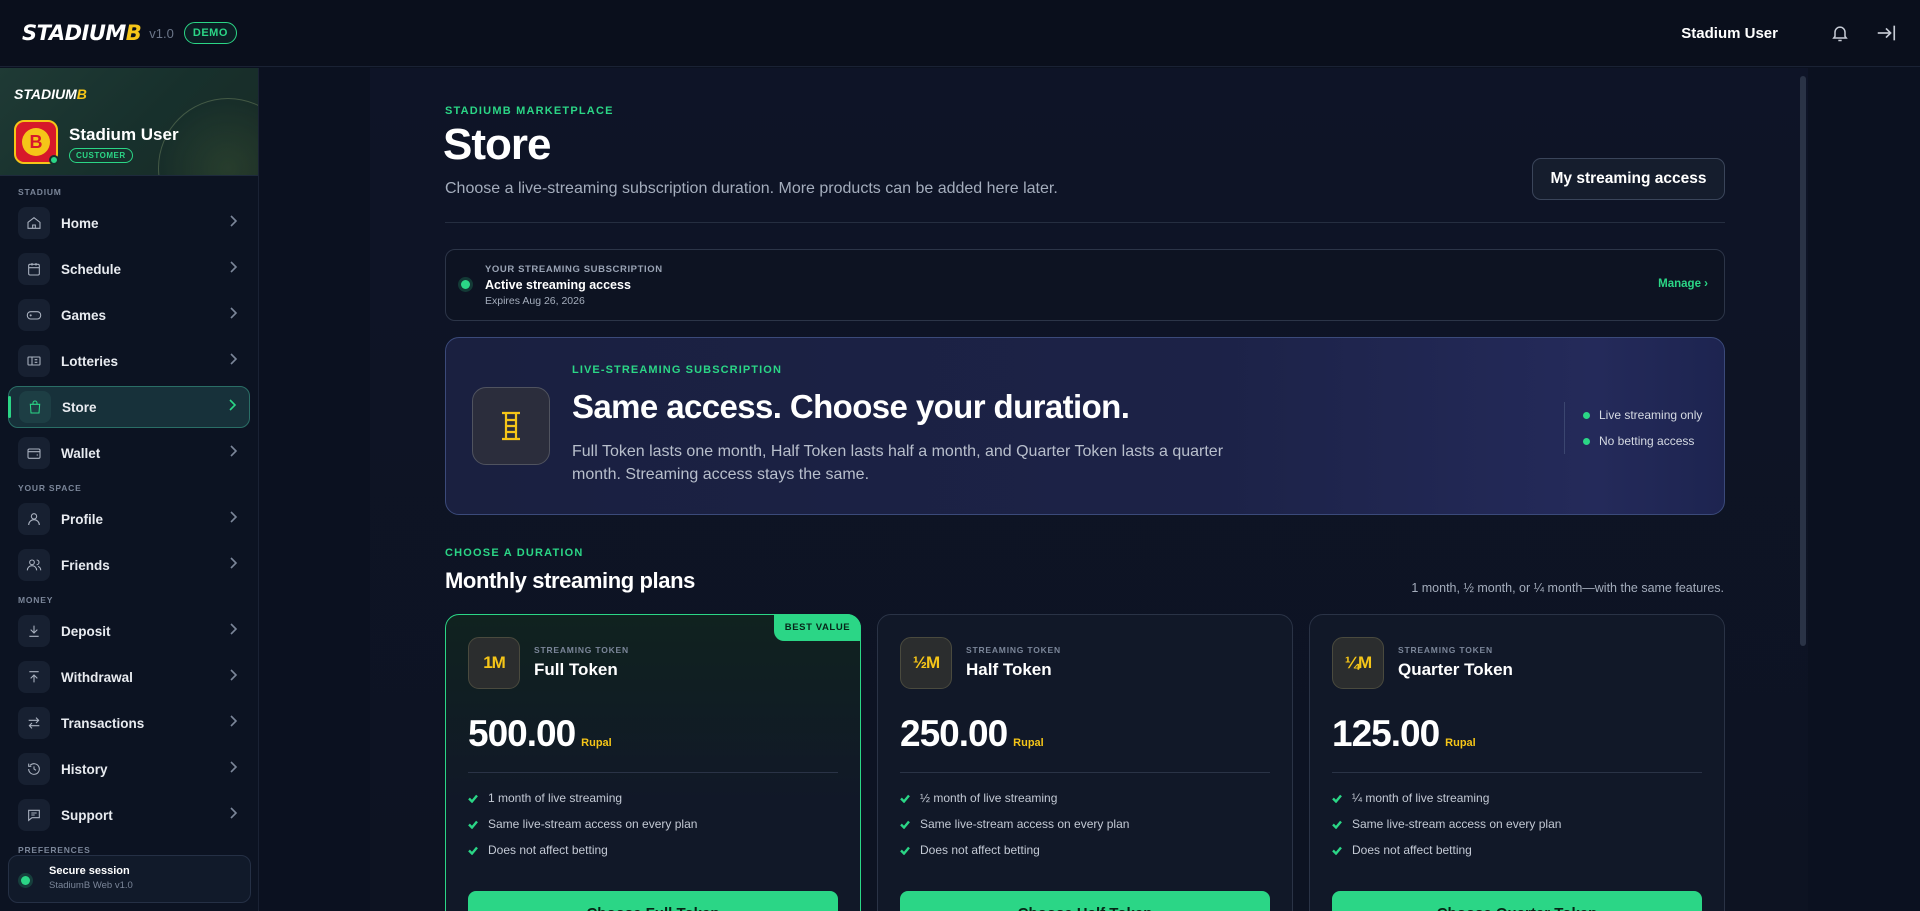  Describe the element at coordinates (511, 426) in the screenshot. I see `token-icon` at that location.